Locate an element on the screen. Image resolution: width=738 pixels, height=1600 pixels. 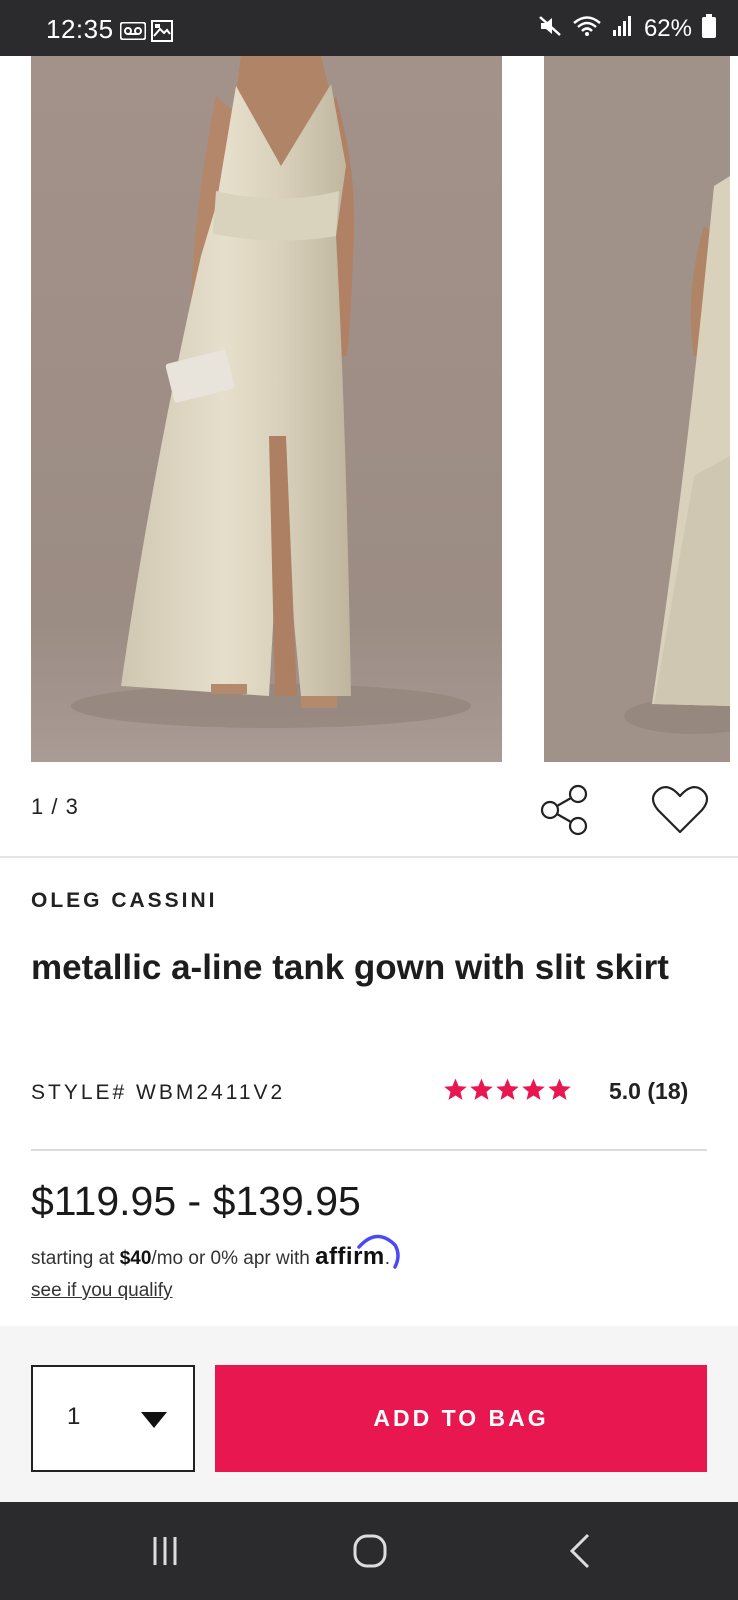
share-icon is located at coordinates (564, 810).